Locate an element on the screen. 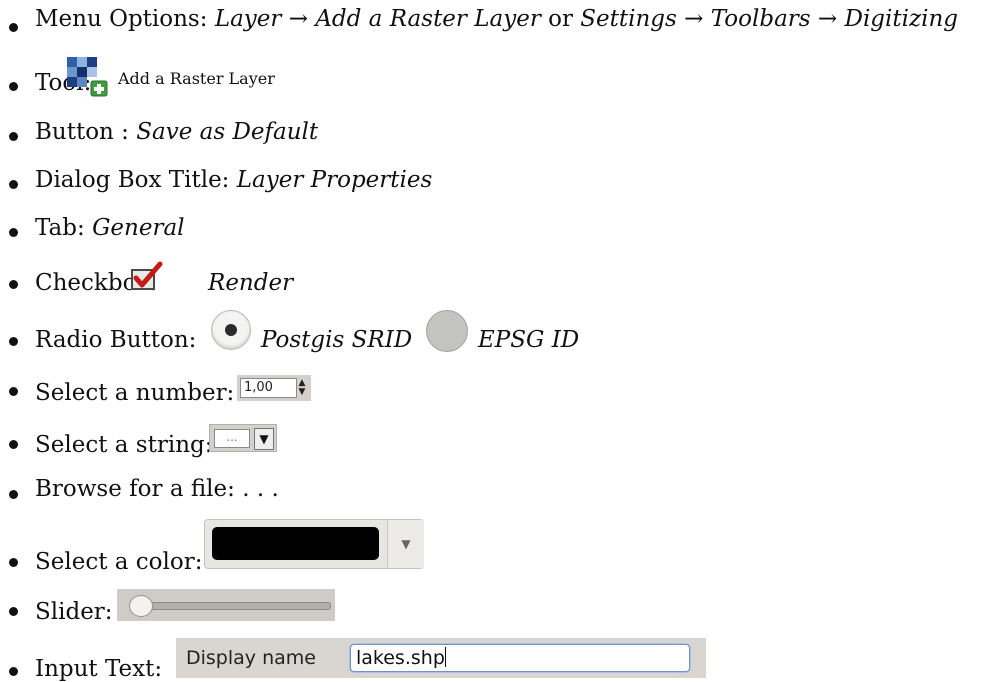  radio-selected-icon is located at coordinates (231, 330).